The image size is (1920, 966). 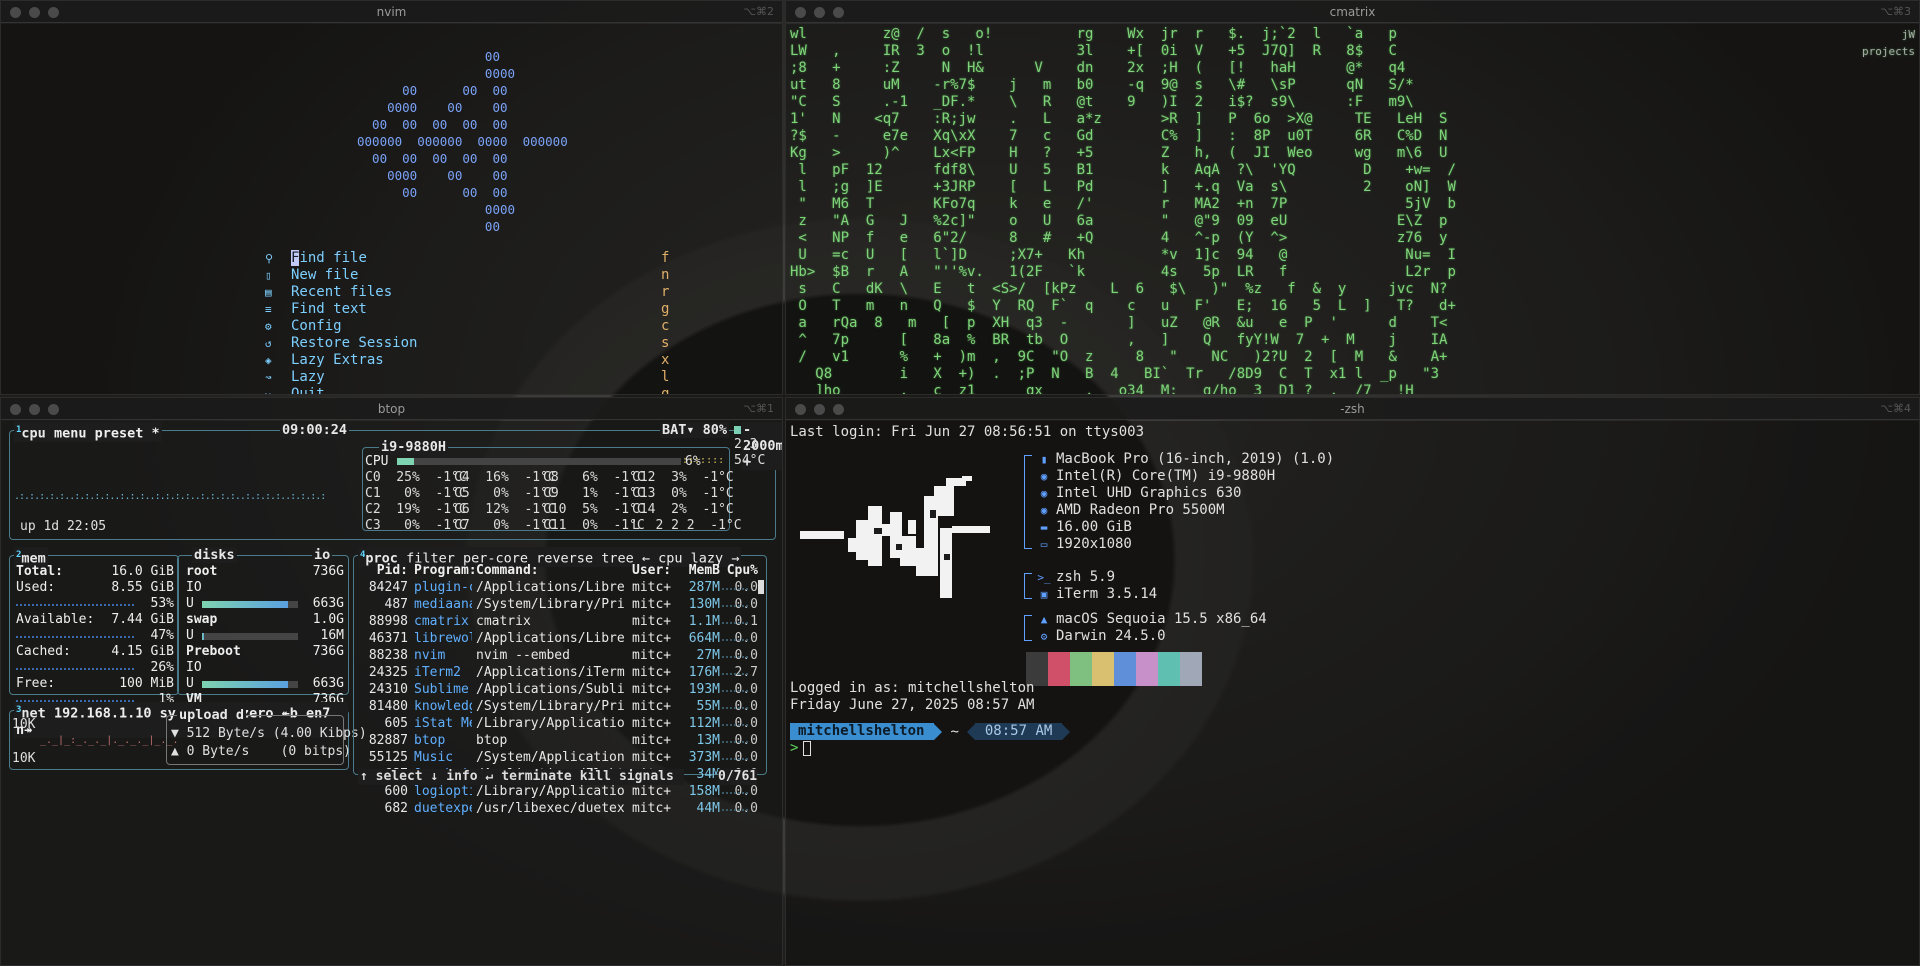 I want to click on nvim-titlebar: nvim ⌥⌘2, so click(x=391, y=12).